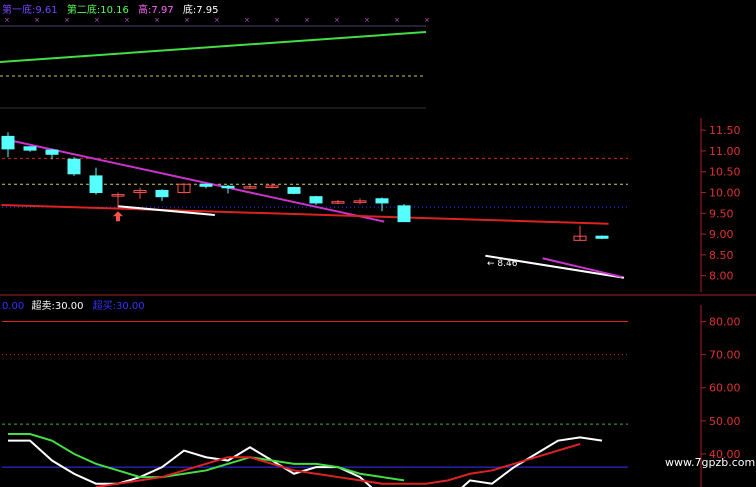 The width and height of the screenshot is (756, 487). I want to click on indicator-ytick-label: 80.00, so click(725, 322).